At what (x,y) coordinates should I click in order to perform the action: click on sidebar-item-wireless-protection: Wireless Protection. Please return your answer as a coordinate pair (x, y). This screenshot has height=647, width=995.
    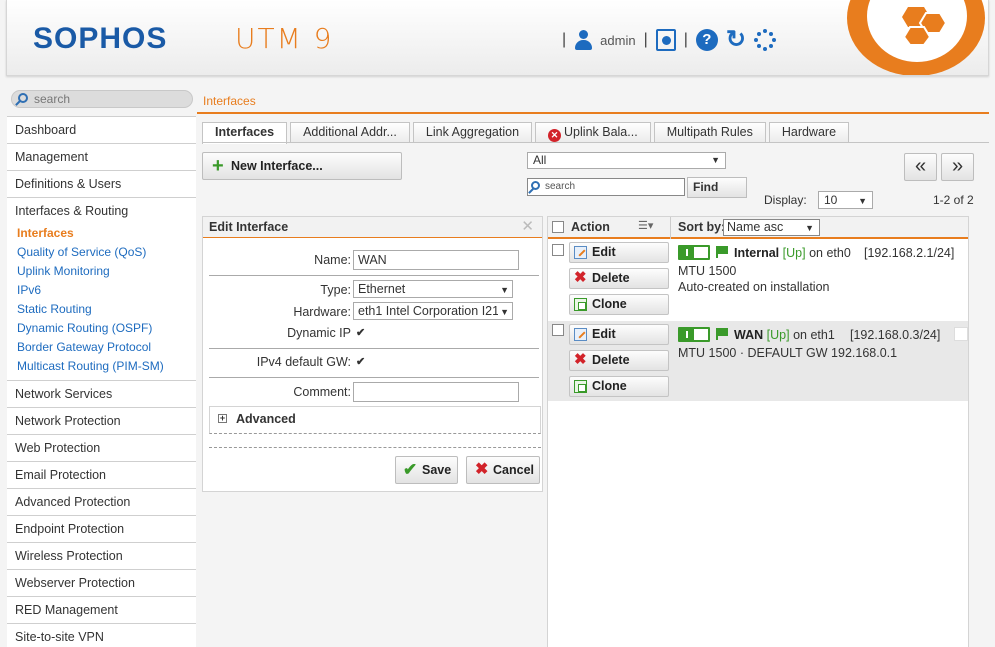
    Looking at the image, I should click on (101, 555).